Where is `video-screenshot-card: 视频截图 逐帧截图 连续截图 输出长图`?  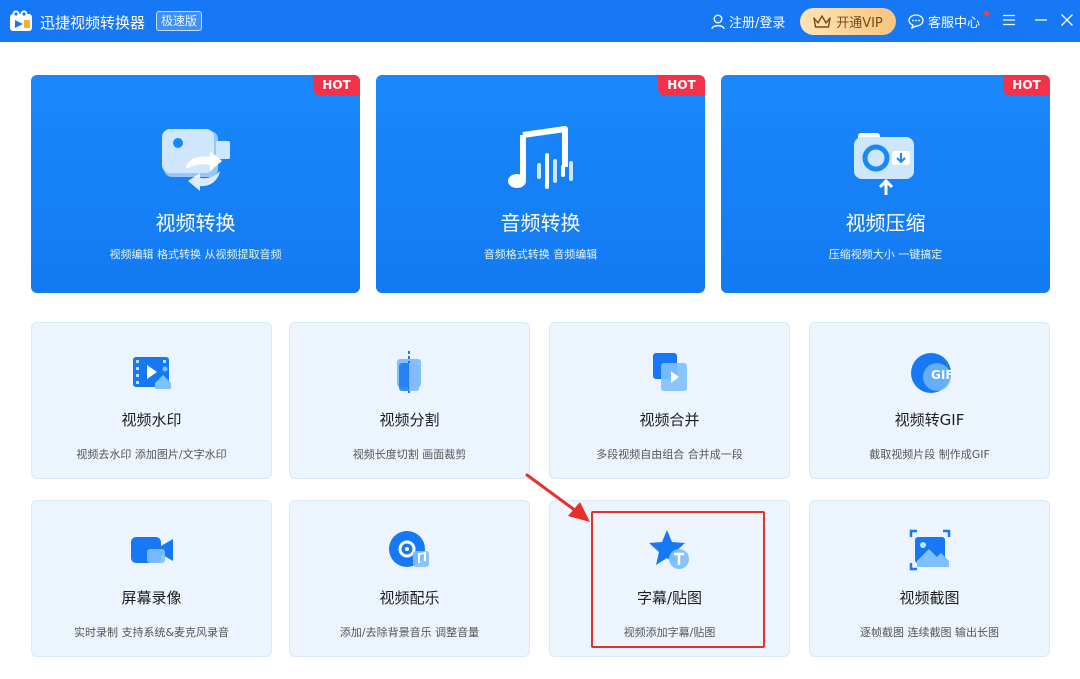 video-screenshot-card: 视频截图 逐帧截图 连续截图 输出长图 is located at coordinates (929, 578).